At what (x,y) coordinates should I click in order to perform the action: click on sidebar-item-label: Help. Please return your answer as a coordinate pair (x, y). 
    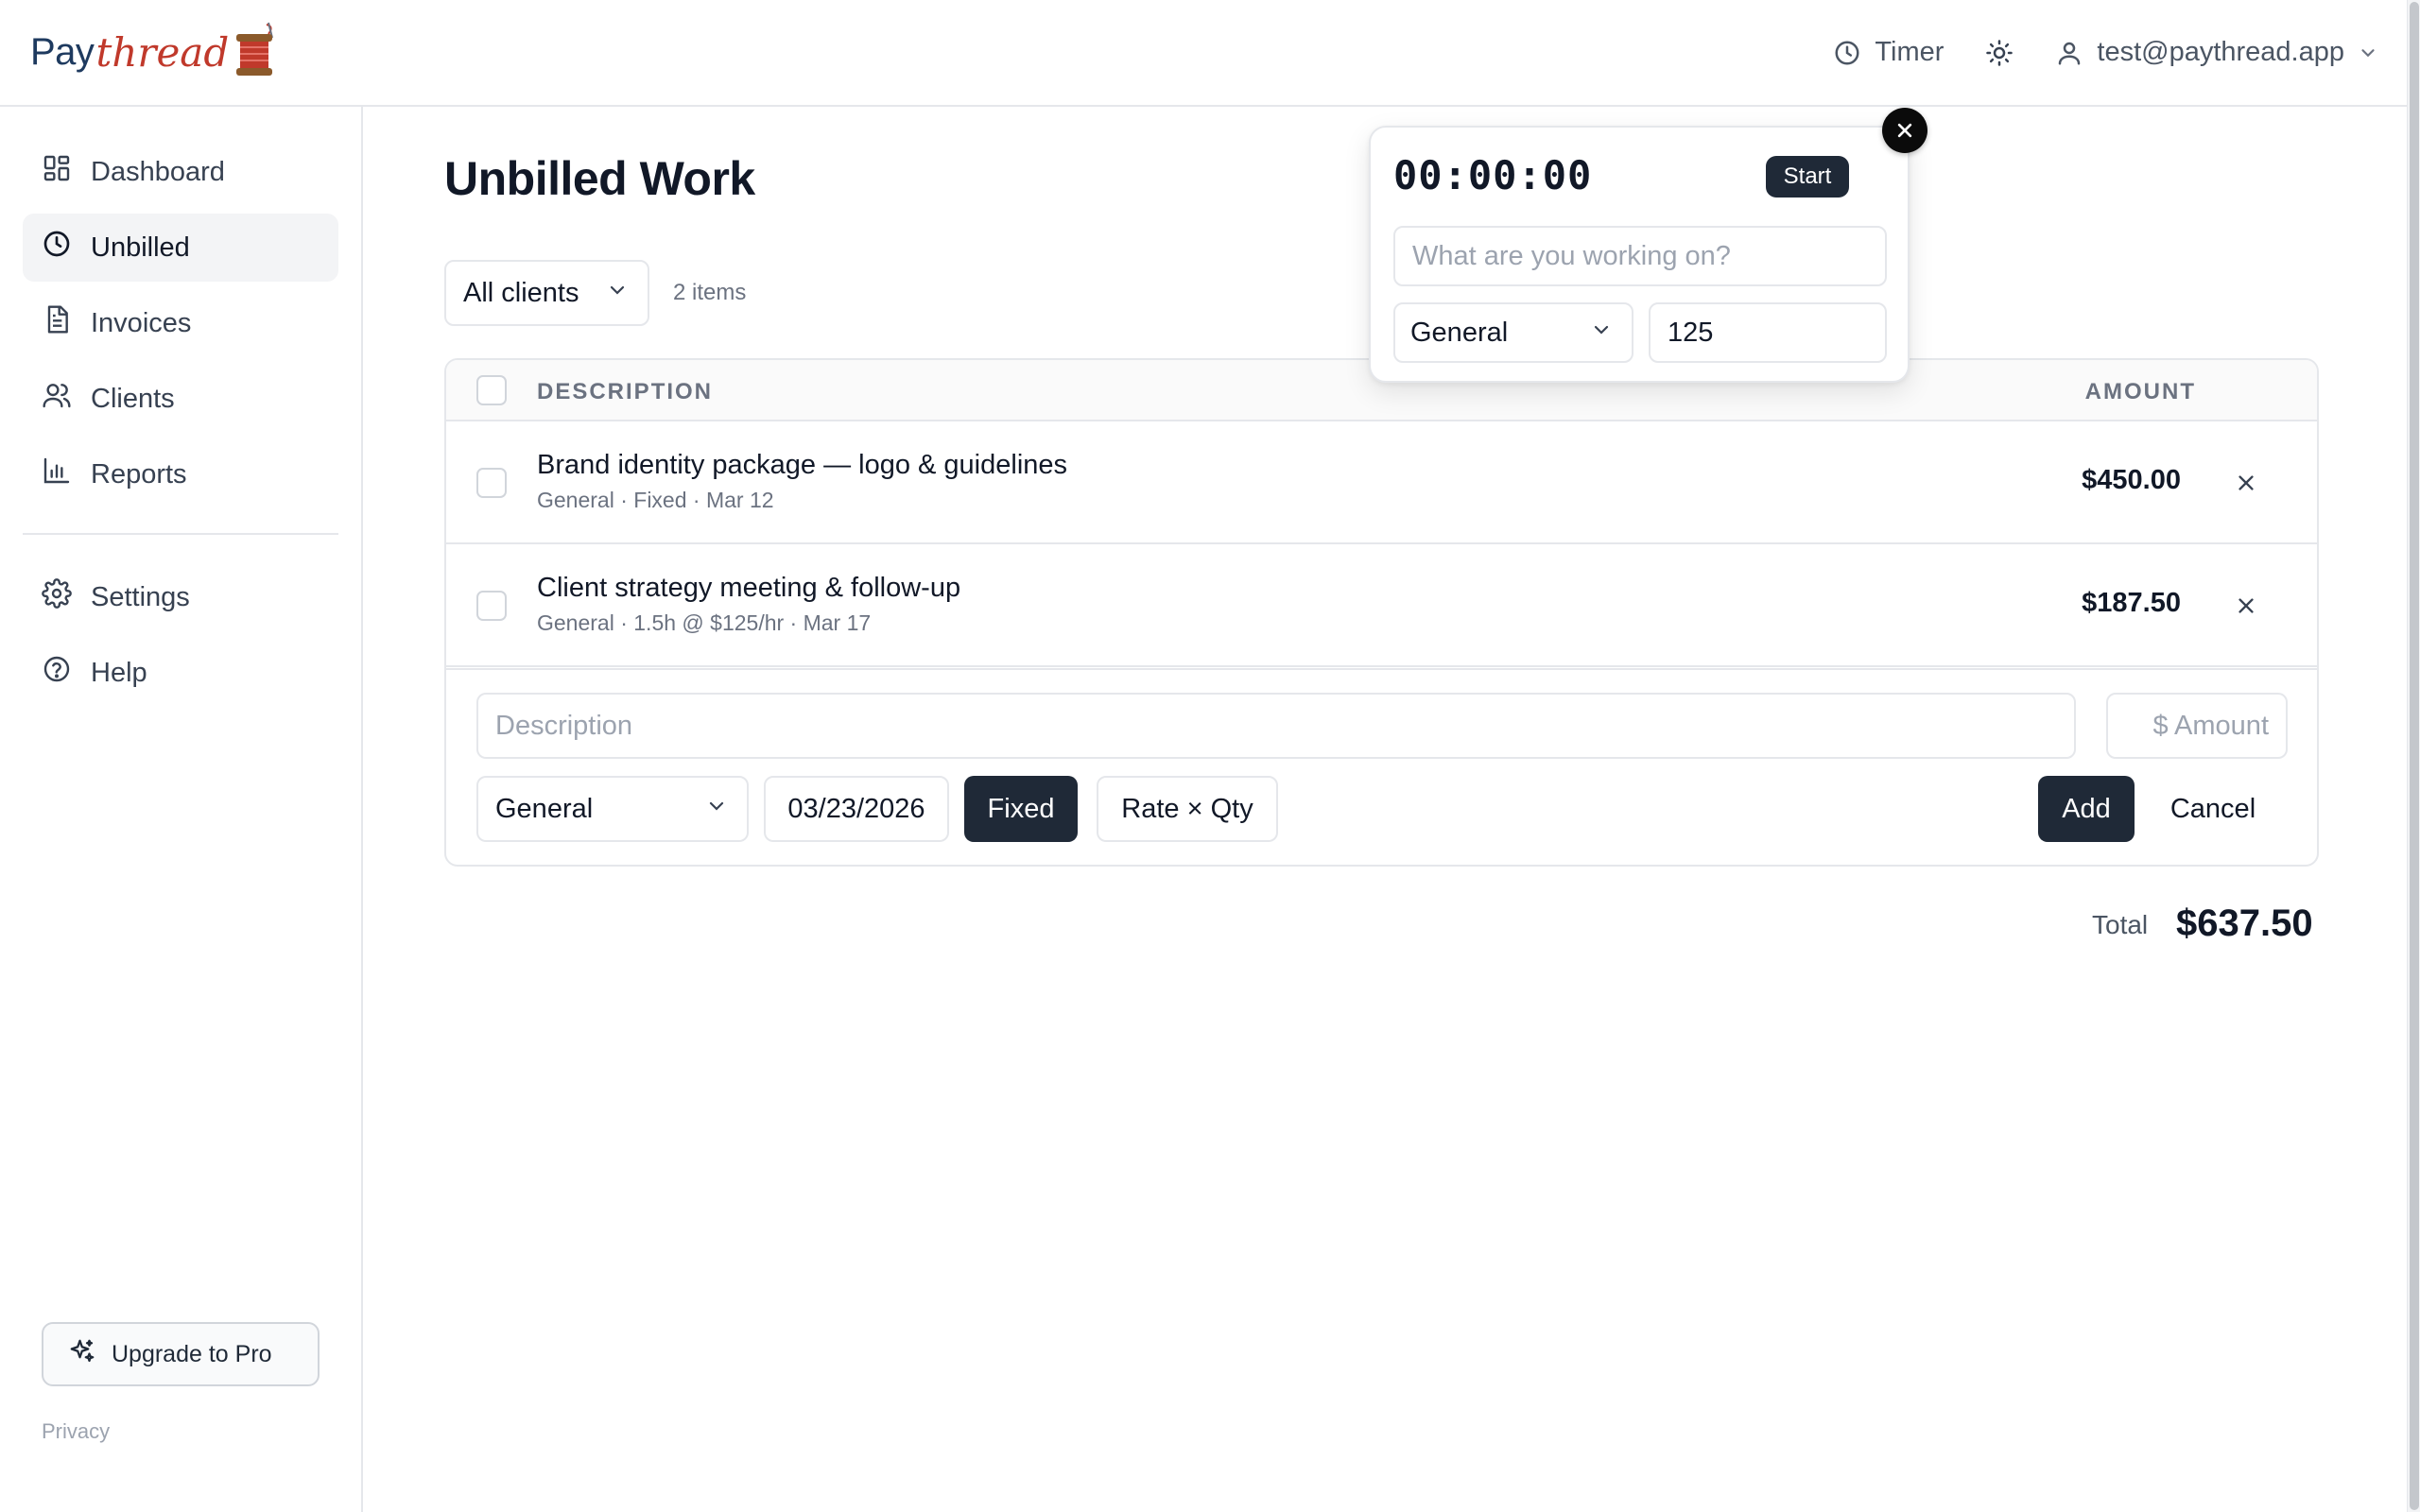
    Looking at the image, I should click on (119, 672).